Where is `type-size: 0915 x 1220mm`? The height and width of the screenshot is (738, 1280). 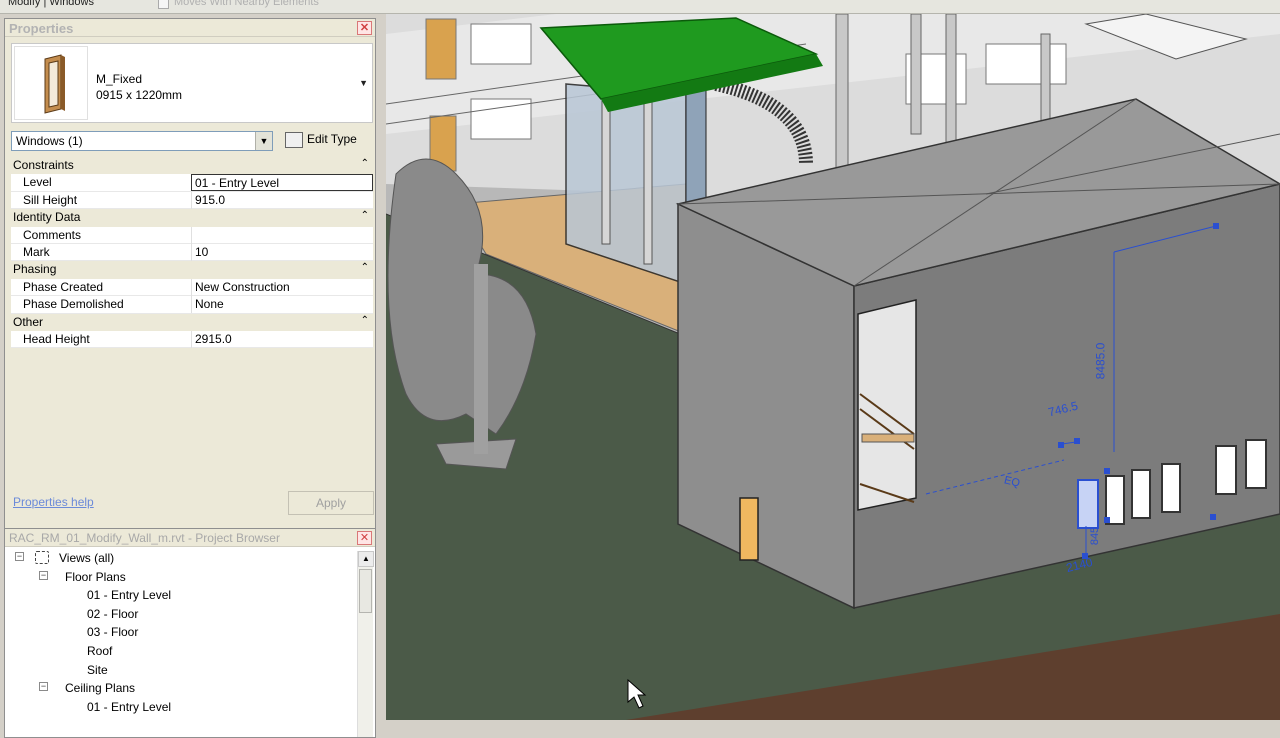 type-size: 0915 x 1220mm is located at coordinates (139, 95).